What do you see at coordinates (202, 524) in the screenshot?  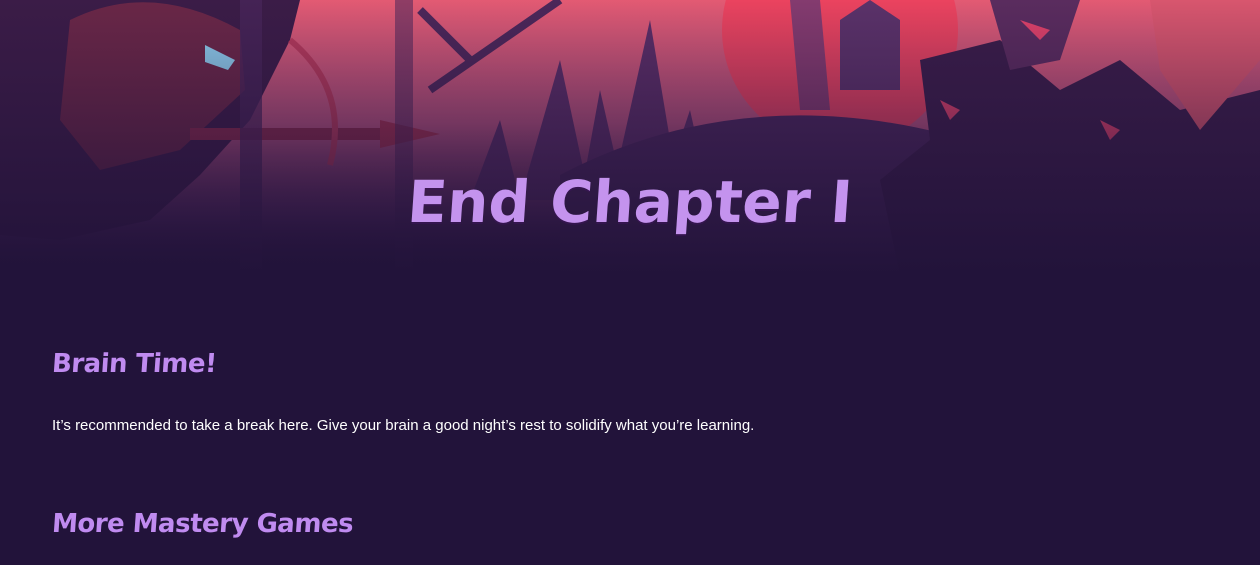 I see `mastery-games-heading: More Mastery Games` at bounding box center [202, 524].